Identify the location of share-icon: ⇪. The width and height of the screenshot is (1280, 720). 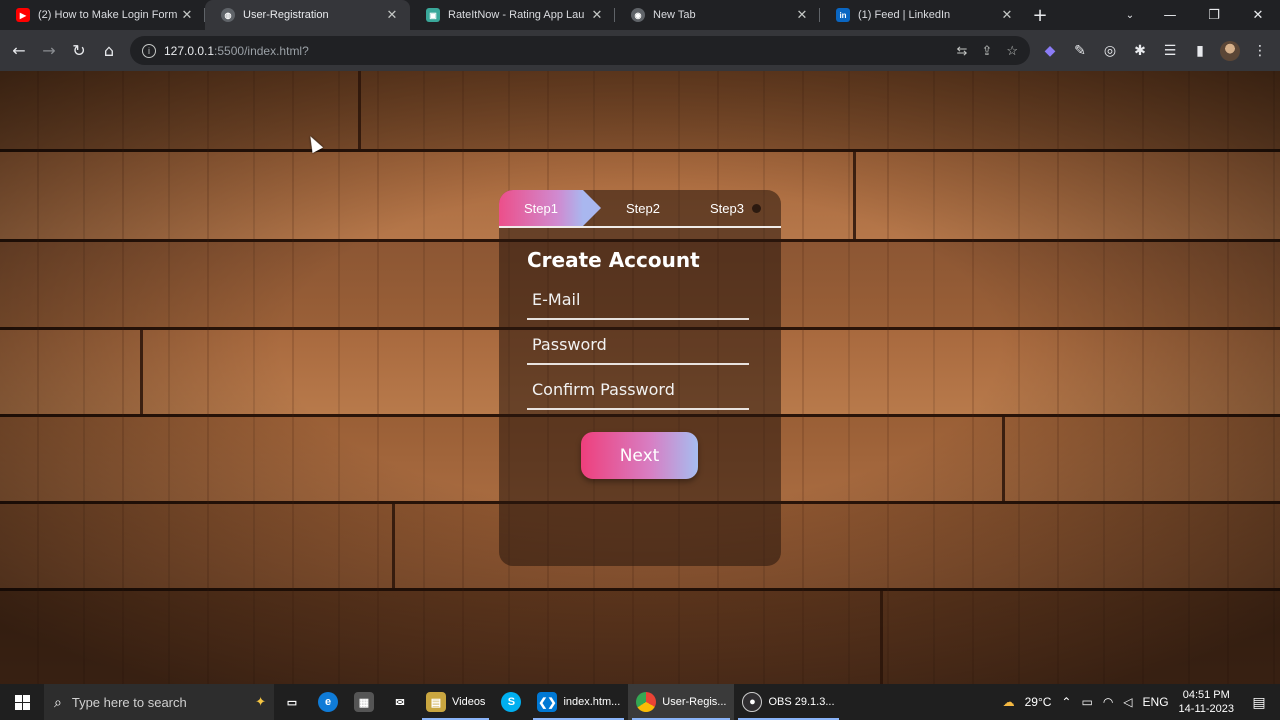
(986, 51).